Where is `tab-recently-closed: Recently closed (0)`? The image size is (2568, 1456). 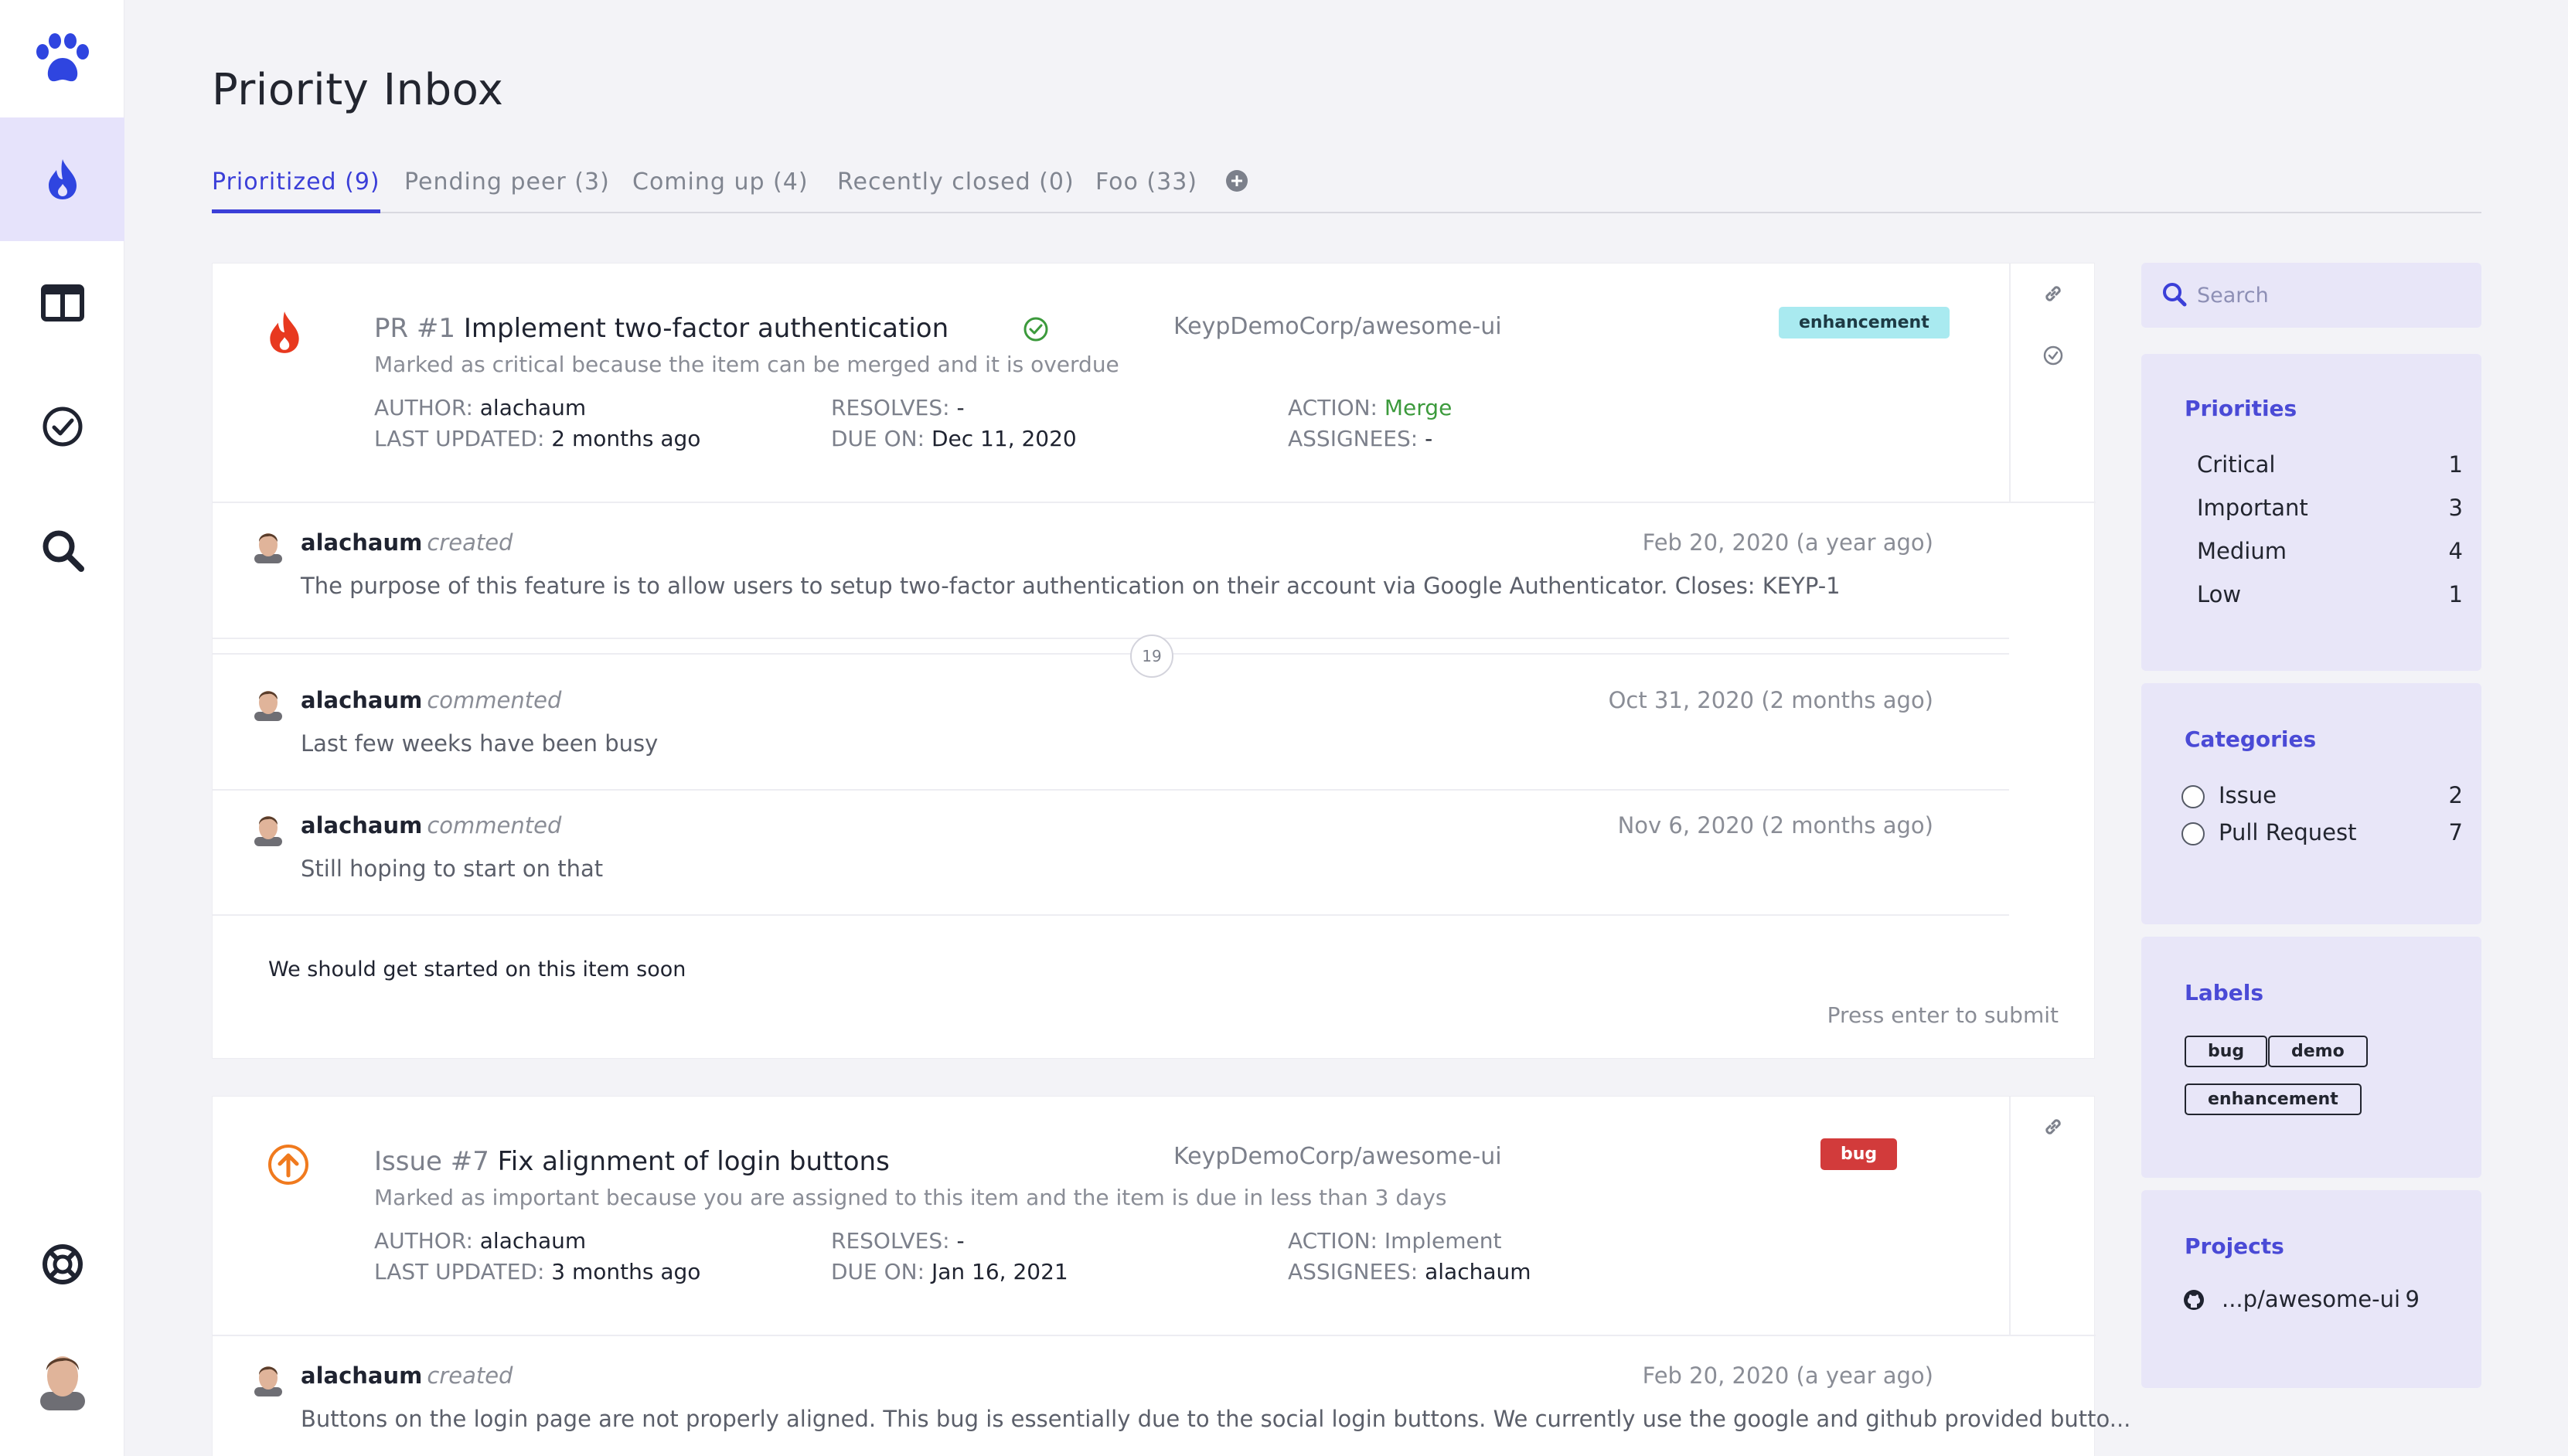
tab-recently-closed: Recently closed (0) is located at coordinates (956, 189).